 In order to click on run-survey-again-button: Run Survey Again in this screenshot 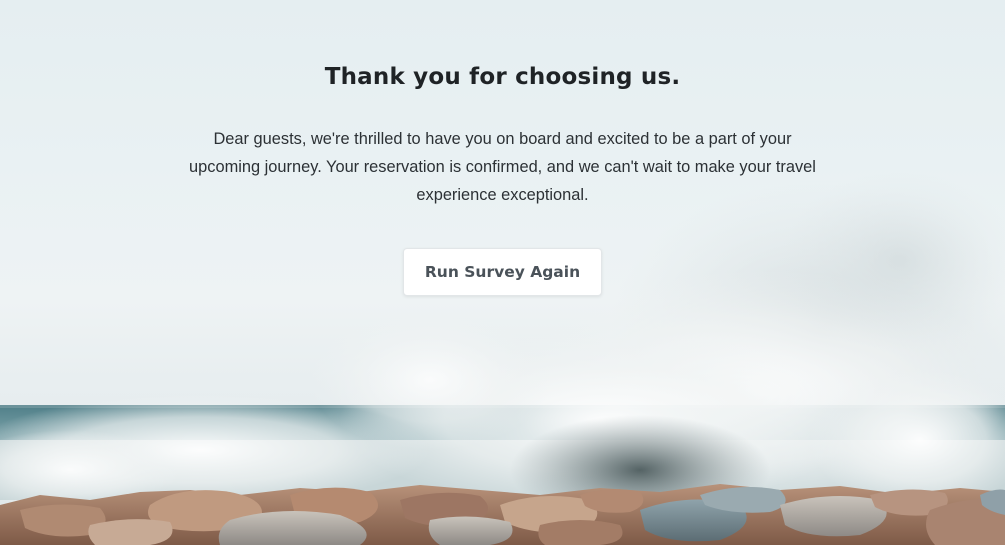, I will do `click(502, 272)`.